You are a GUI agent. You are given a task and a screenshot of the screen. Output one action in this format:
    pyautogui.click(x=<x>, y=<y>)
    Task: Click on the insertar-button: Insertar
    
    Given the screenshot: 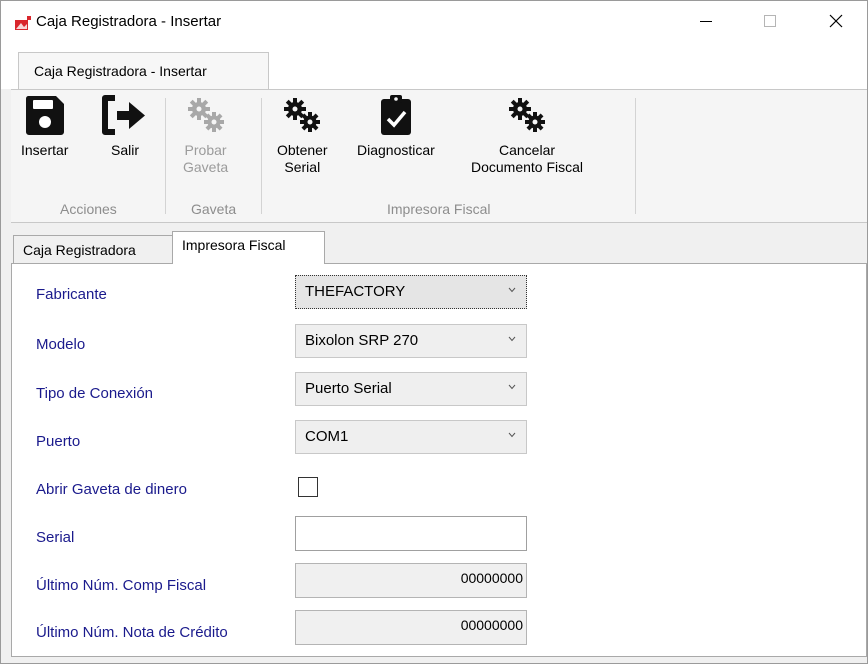 What is the action you would take?
    pyautogui.click(x=44, y=126)
    